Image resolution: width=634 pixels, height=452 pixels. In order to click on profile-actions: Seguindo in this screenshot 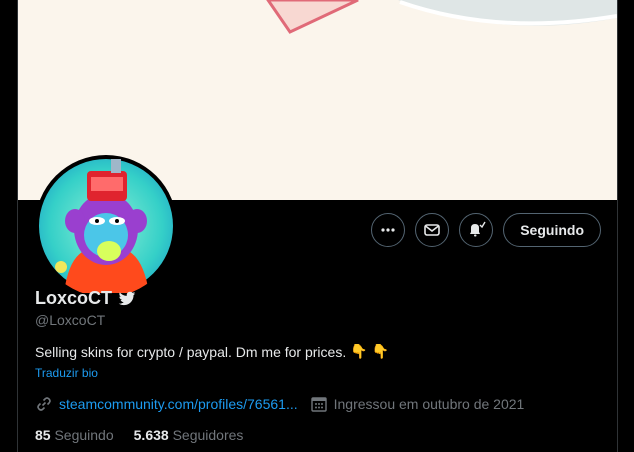, I will do `click(486, 230)`.